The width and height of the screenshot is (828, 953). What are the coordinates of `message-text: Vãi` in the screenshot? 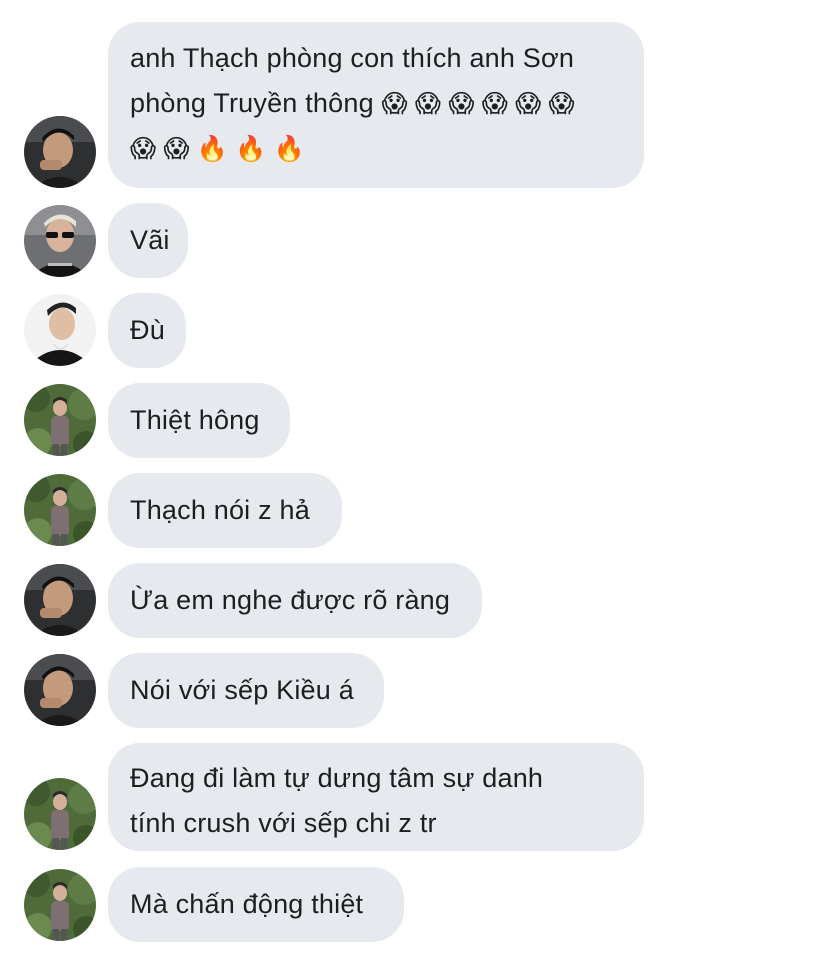 It's located at (150, 240).